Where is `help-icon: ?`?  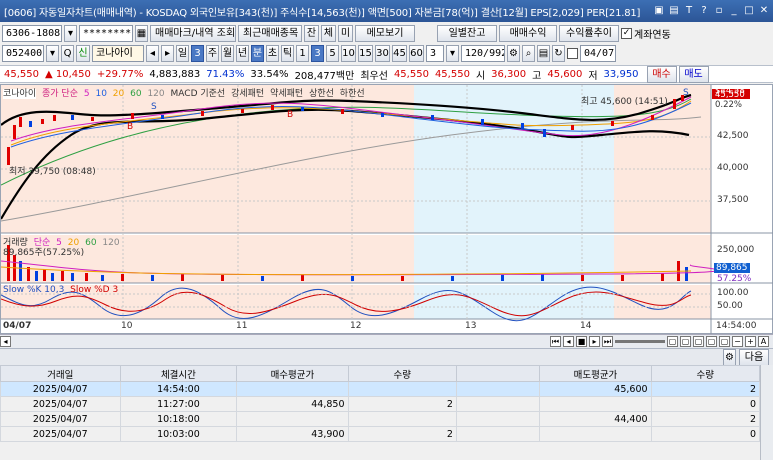 help-icon: ? is located at coordinates (704, 11).